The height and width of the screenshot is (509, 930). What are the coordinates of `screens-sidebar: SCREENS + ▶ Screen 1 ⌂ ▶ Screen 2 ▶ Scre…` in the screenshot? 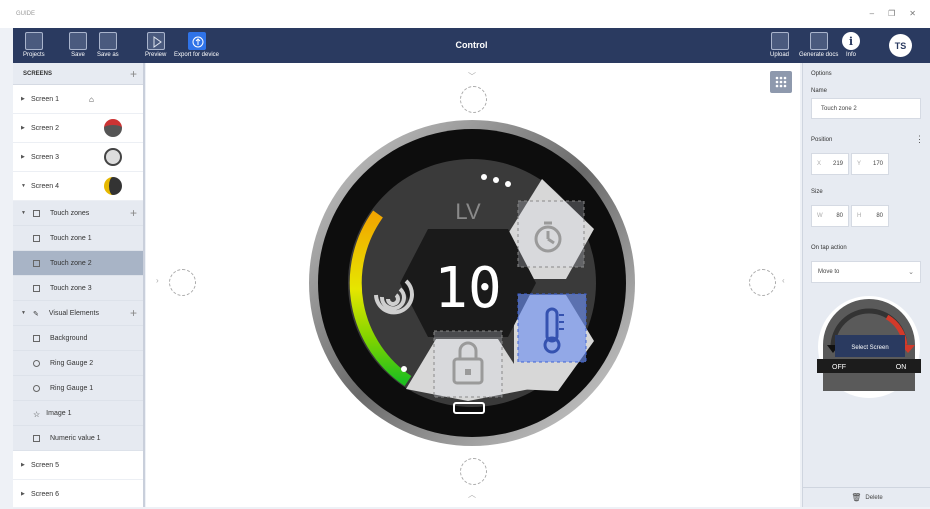 It's located at (79, 286).